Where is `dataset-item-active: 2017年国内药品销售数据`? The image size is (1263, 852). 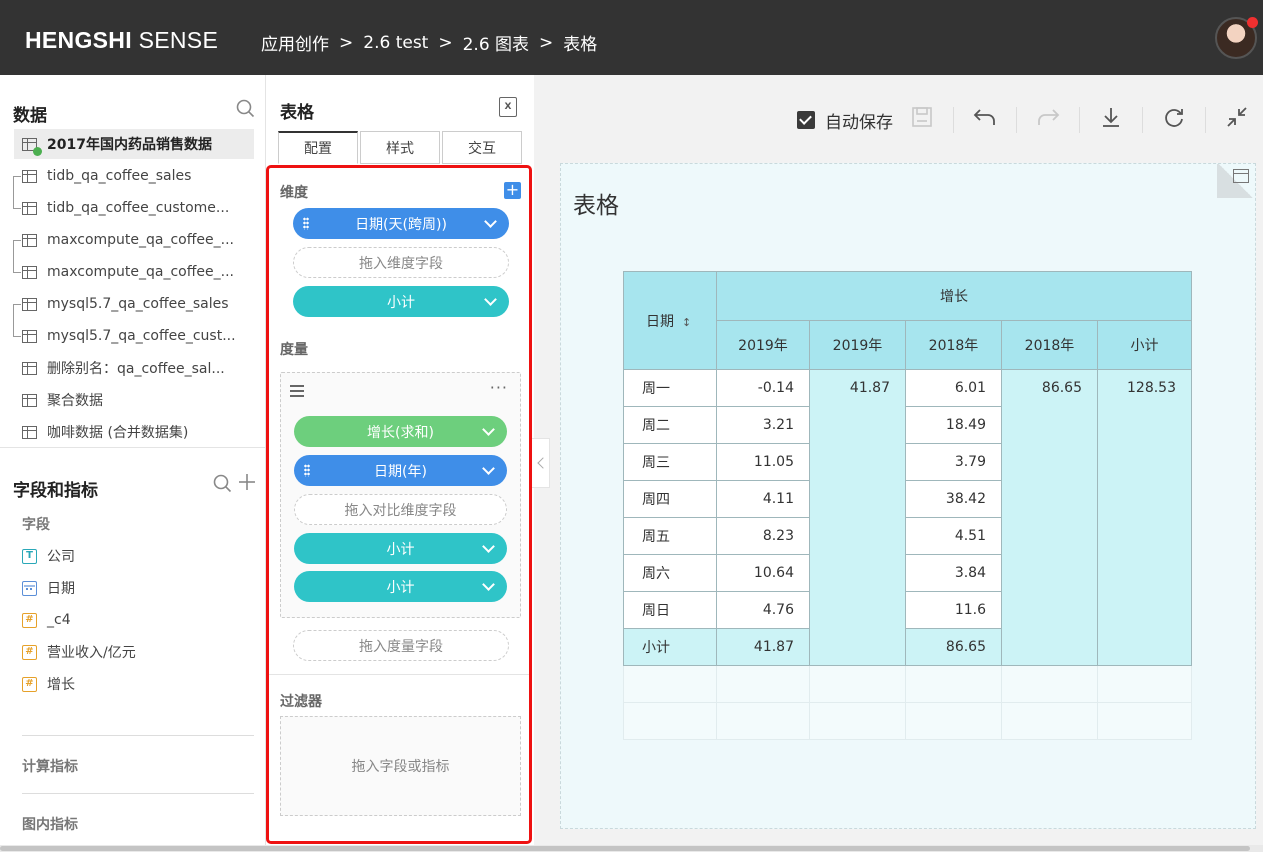
dataset-item-active: 2017年国内药品销售数据 is located at coordinates (134, 144).